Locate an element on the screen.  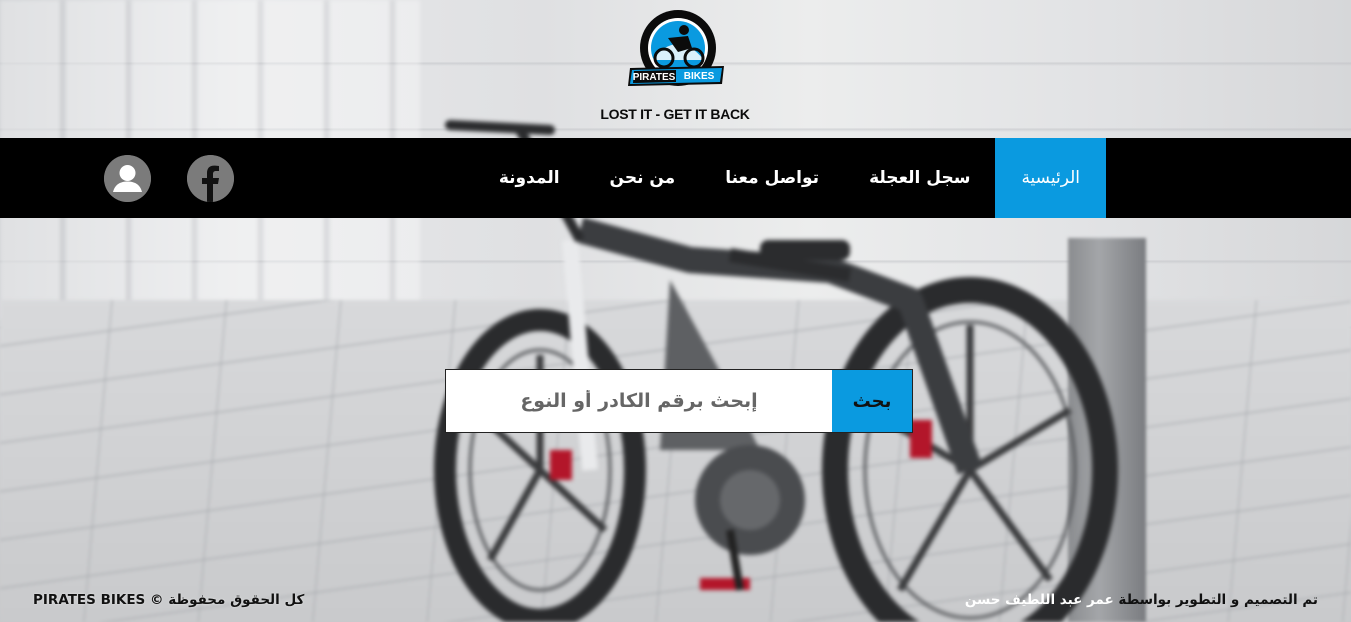
search-form: بحث is located at coordinates (679, 401).